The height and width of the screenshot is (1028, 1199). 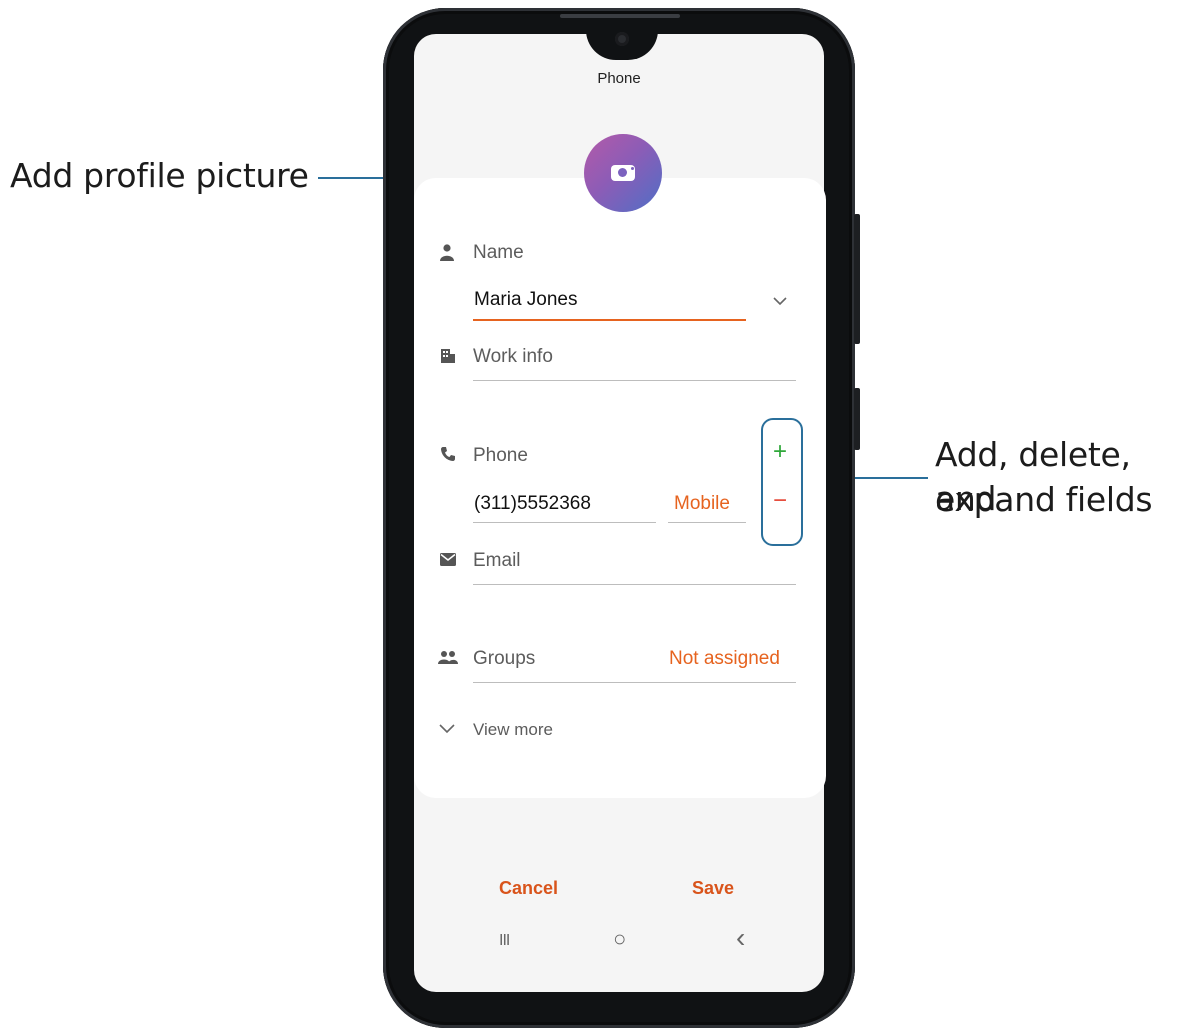 I want to click on phone-type-select: Mobile, so click(x=702, y=504).